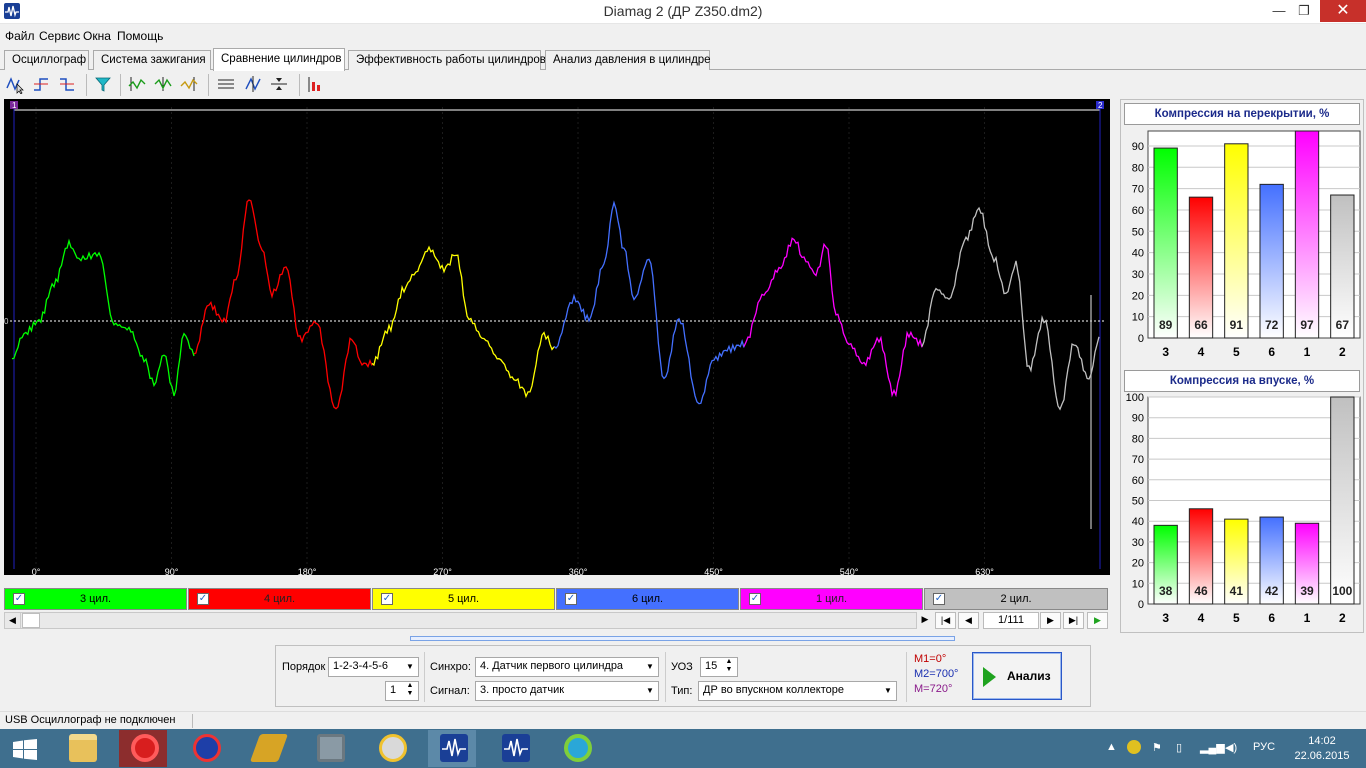 The width and height of the screenshot is (1366, 768). I want to click on next-frame-button: ▶, so click(1050, 620).